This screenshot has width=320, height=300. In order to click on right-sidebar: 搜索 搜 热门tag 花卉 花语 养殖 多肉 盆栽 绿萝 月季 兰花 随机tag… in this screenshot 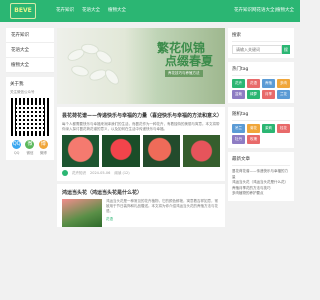, I will do `click(261, 116)`.